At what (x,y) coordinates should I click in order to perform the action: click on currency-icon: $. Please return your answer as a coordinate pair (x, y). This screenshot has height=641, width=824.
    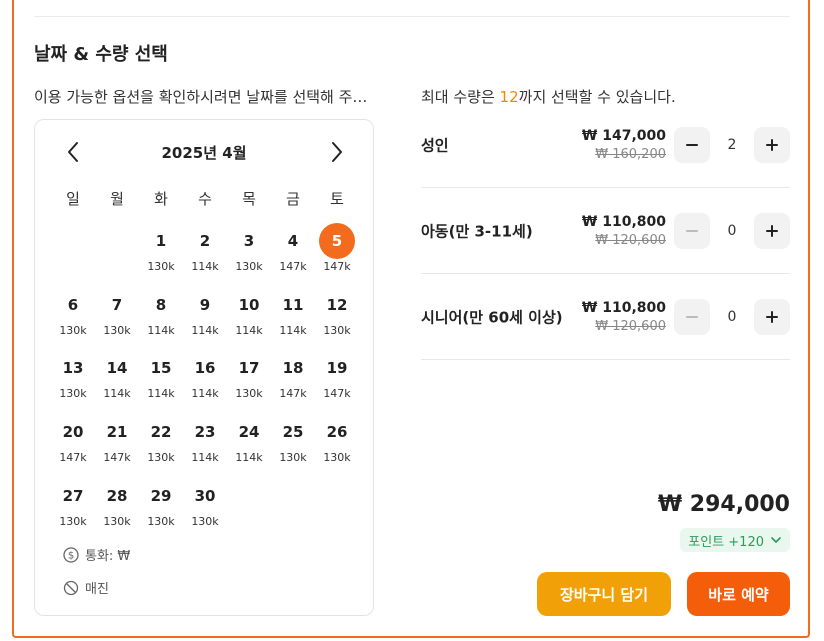
    Looking at the image, I should click on (71, 554).